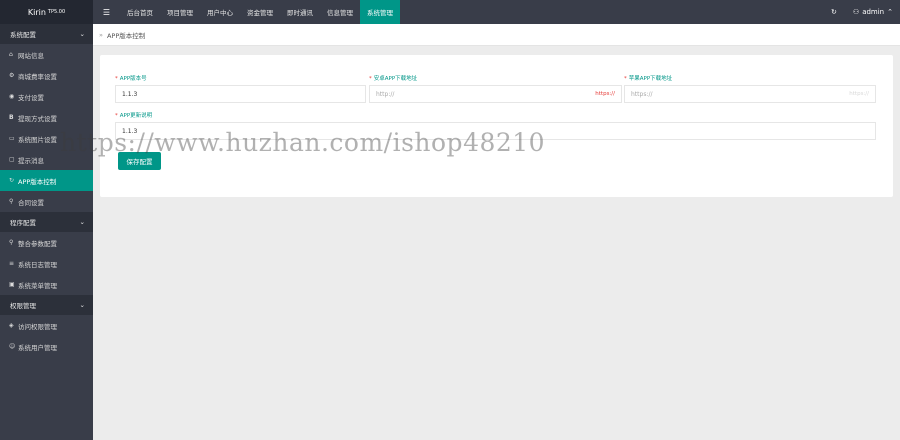  I want to click on sidebar-group-label: 程序配置, so click(23, 223).